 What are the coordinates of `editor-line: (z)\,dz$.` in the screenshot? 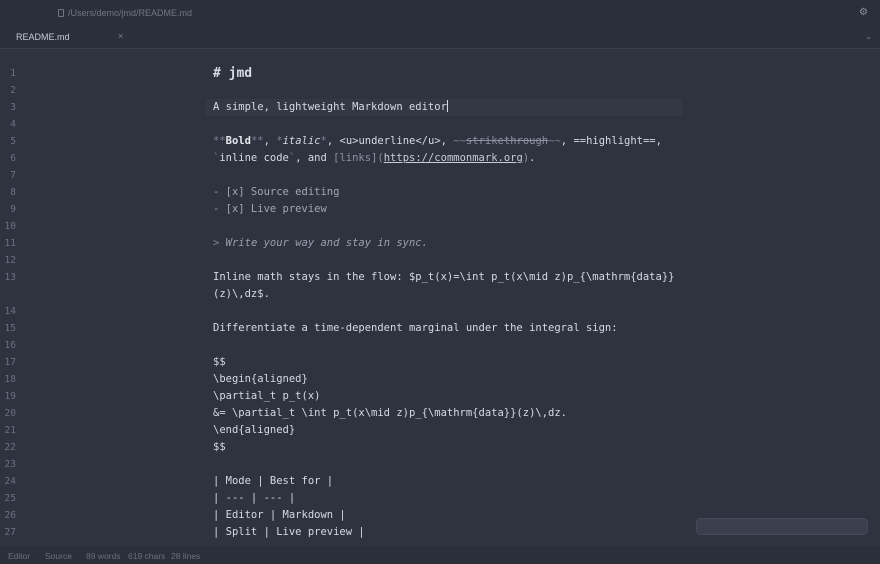 It's located at (440, 294).